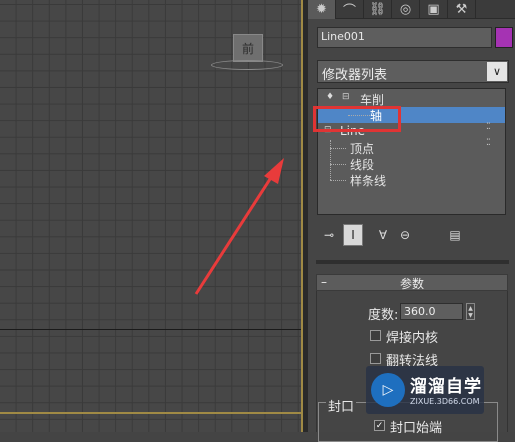 This screenshot has width=515, height=442. I want to click on capping-group-label: 封口, so click(341, 405).